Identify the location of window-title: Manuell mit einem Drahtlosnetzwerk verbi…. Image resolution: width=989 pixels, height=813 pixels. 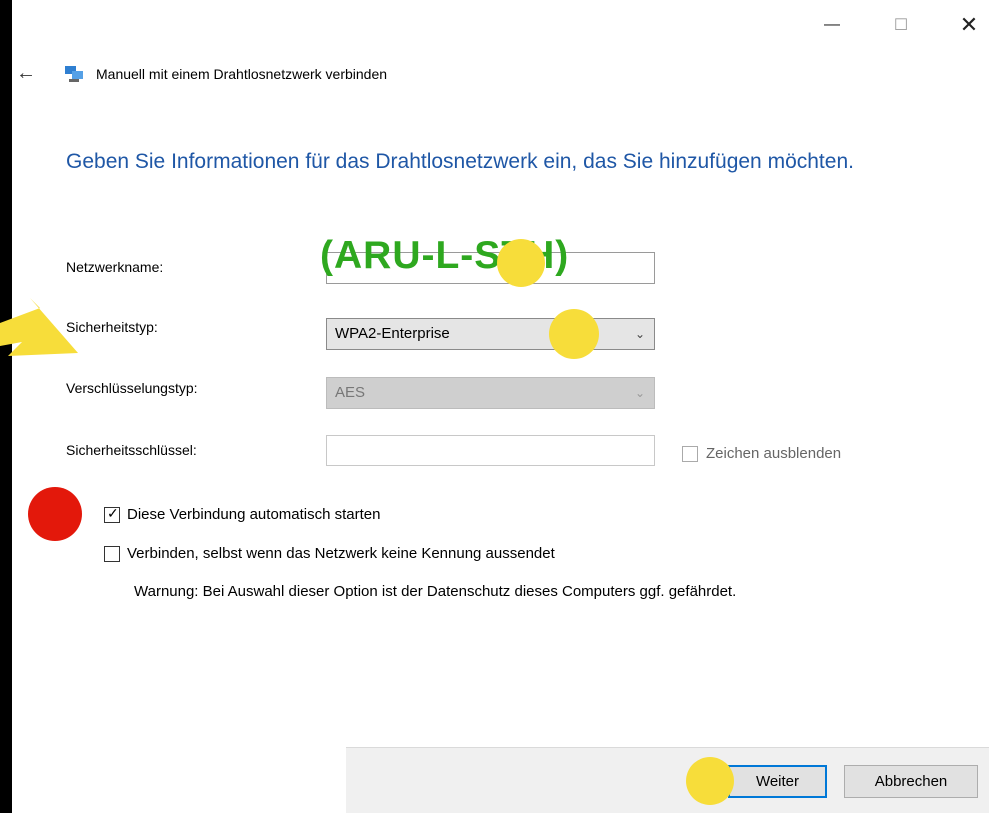
(242, 74).